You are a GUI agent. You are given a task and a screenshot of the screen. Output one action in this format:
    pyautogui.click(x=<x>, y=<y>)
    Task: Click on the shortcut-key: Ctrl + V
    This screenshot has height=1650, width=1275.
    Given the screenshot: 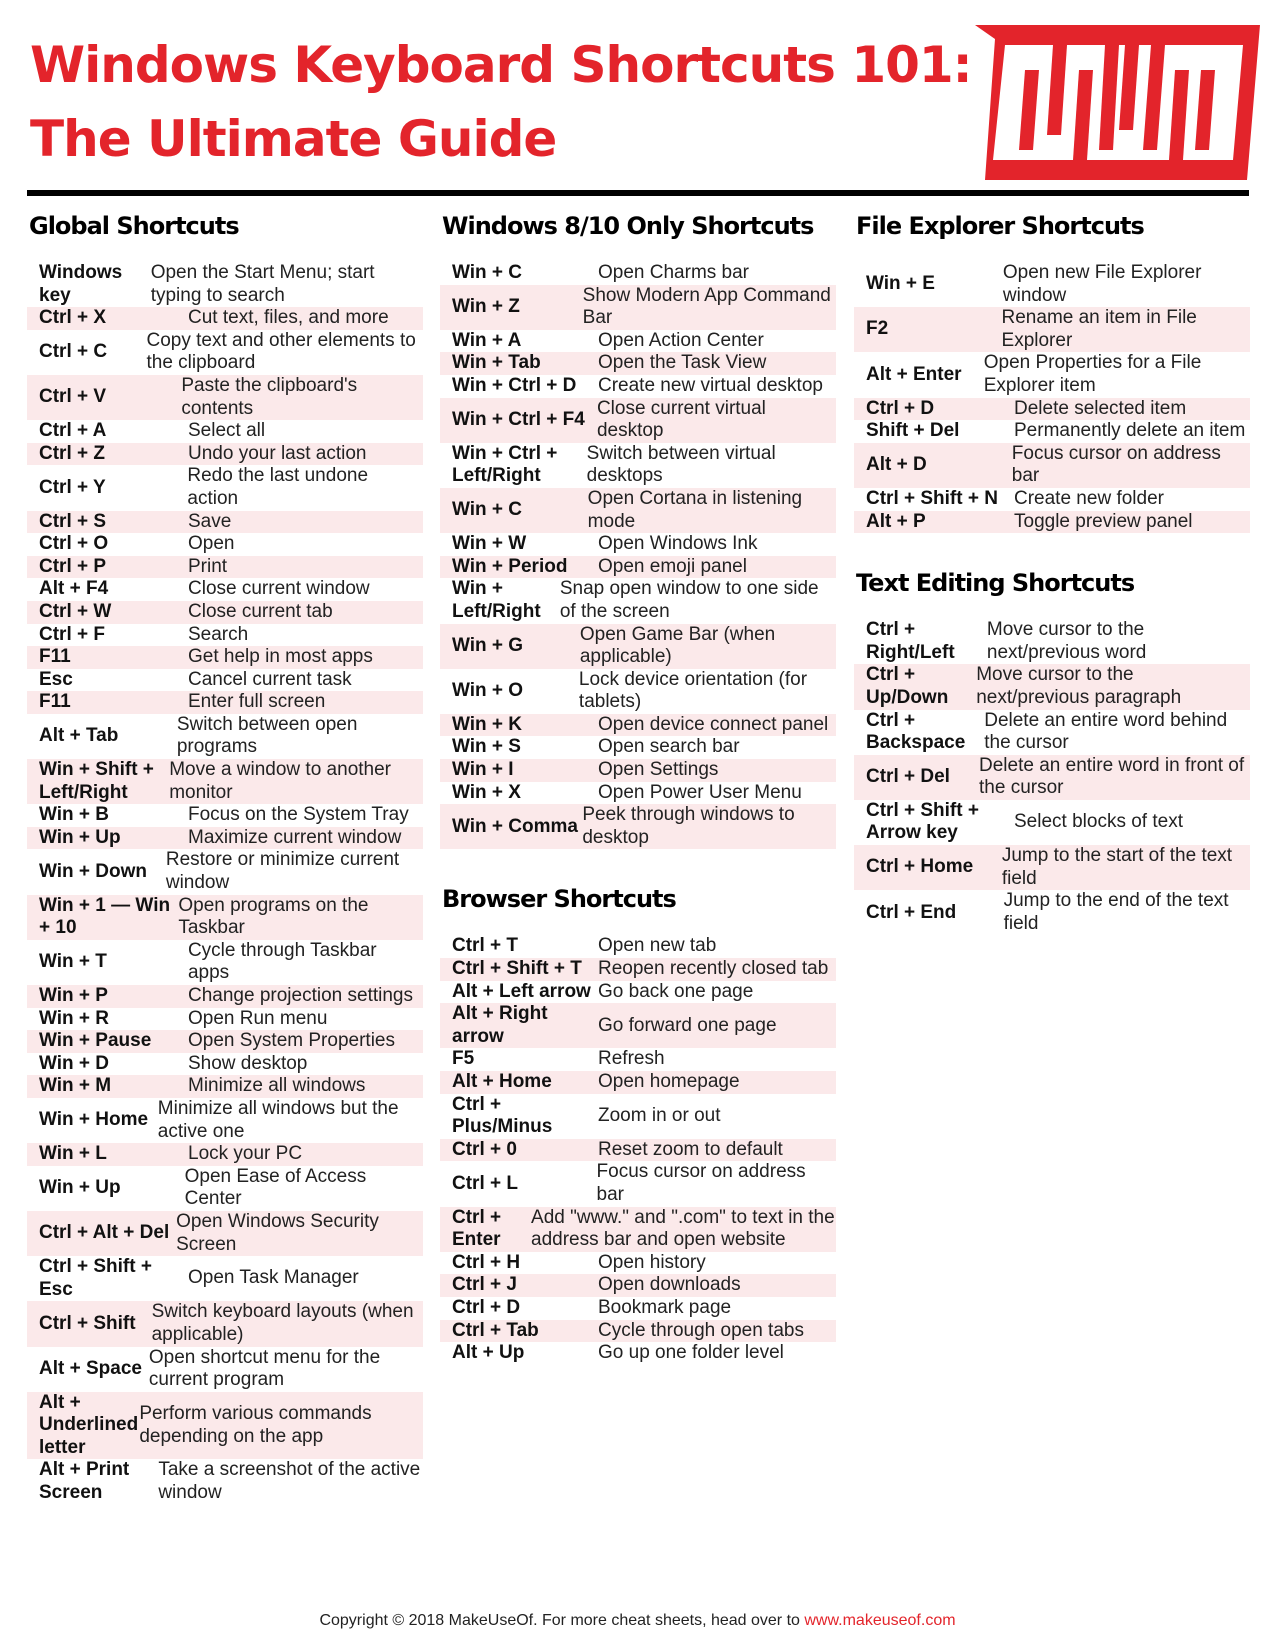 What is the action you would take?
    pyautogui.click(x=73, y=397)
    